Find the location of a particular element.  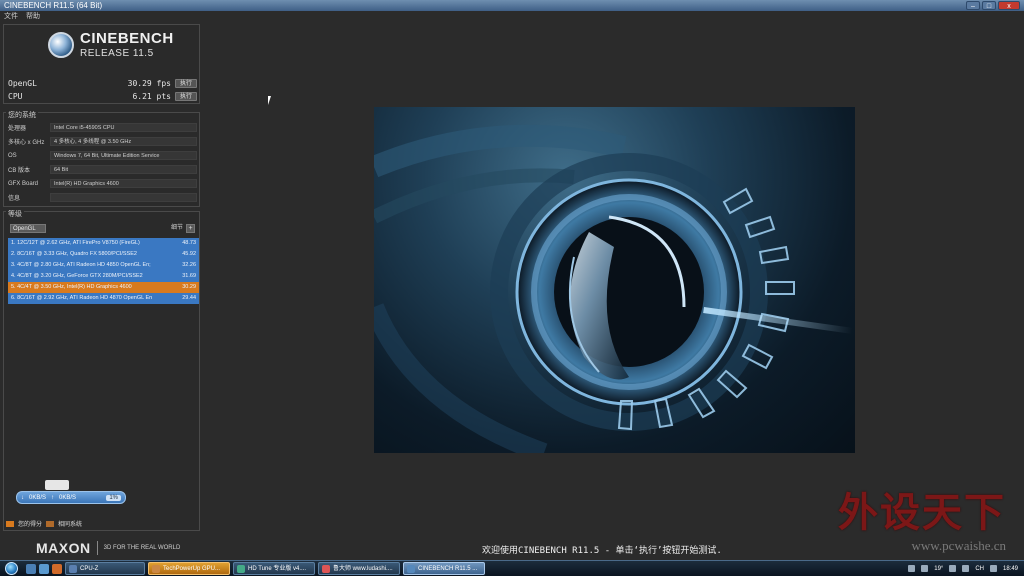

maxon-logo: MAXON 3D FOR THE REAL WORLD is located at coordinates (108, 548).